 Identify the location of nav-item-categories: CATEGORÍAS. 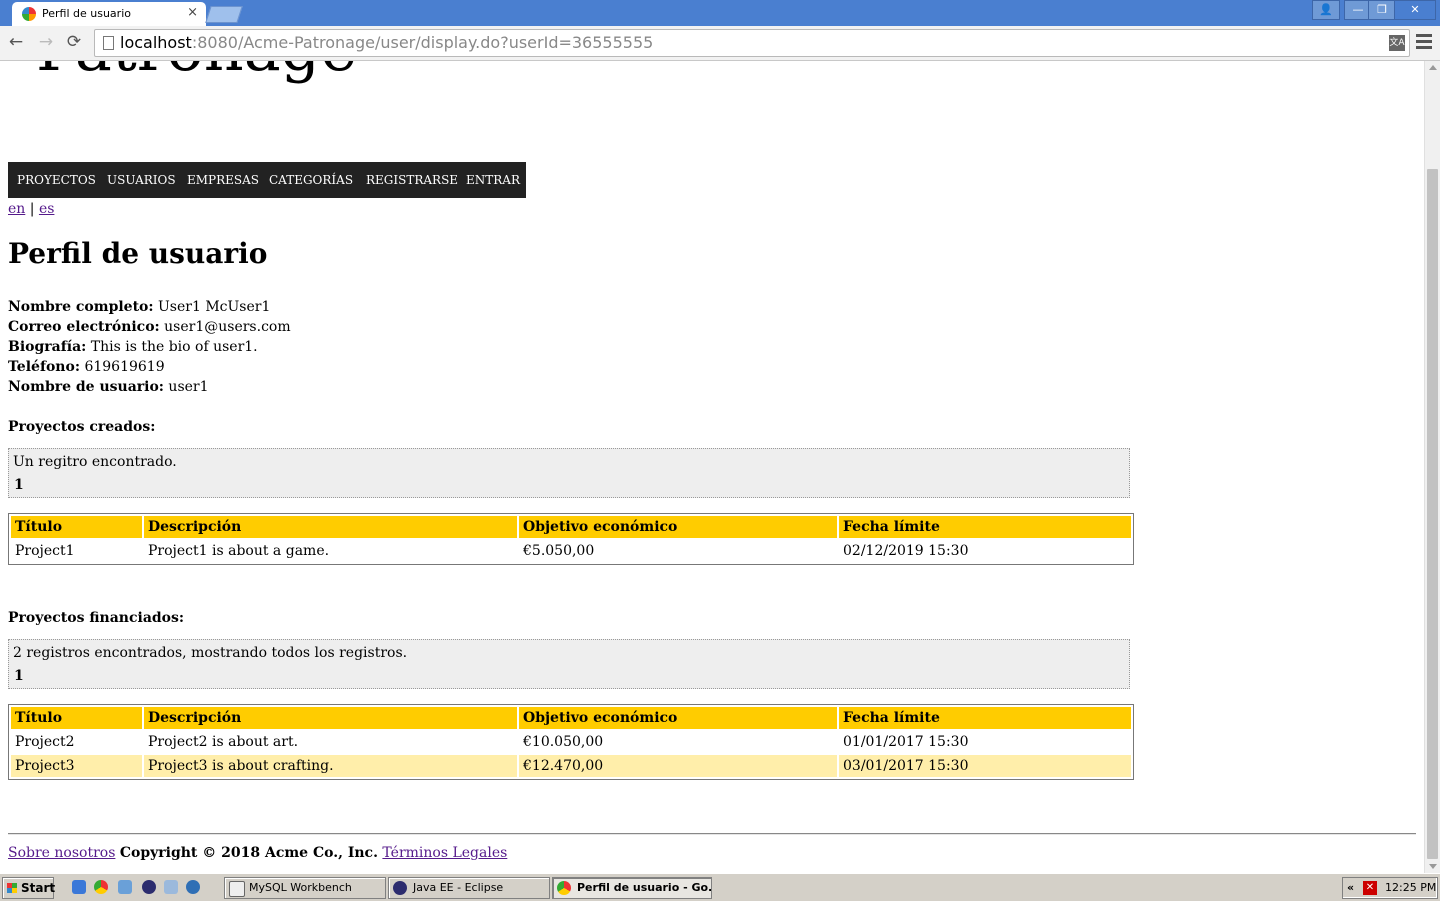
(311, 180).